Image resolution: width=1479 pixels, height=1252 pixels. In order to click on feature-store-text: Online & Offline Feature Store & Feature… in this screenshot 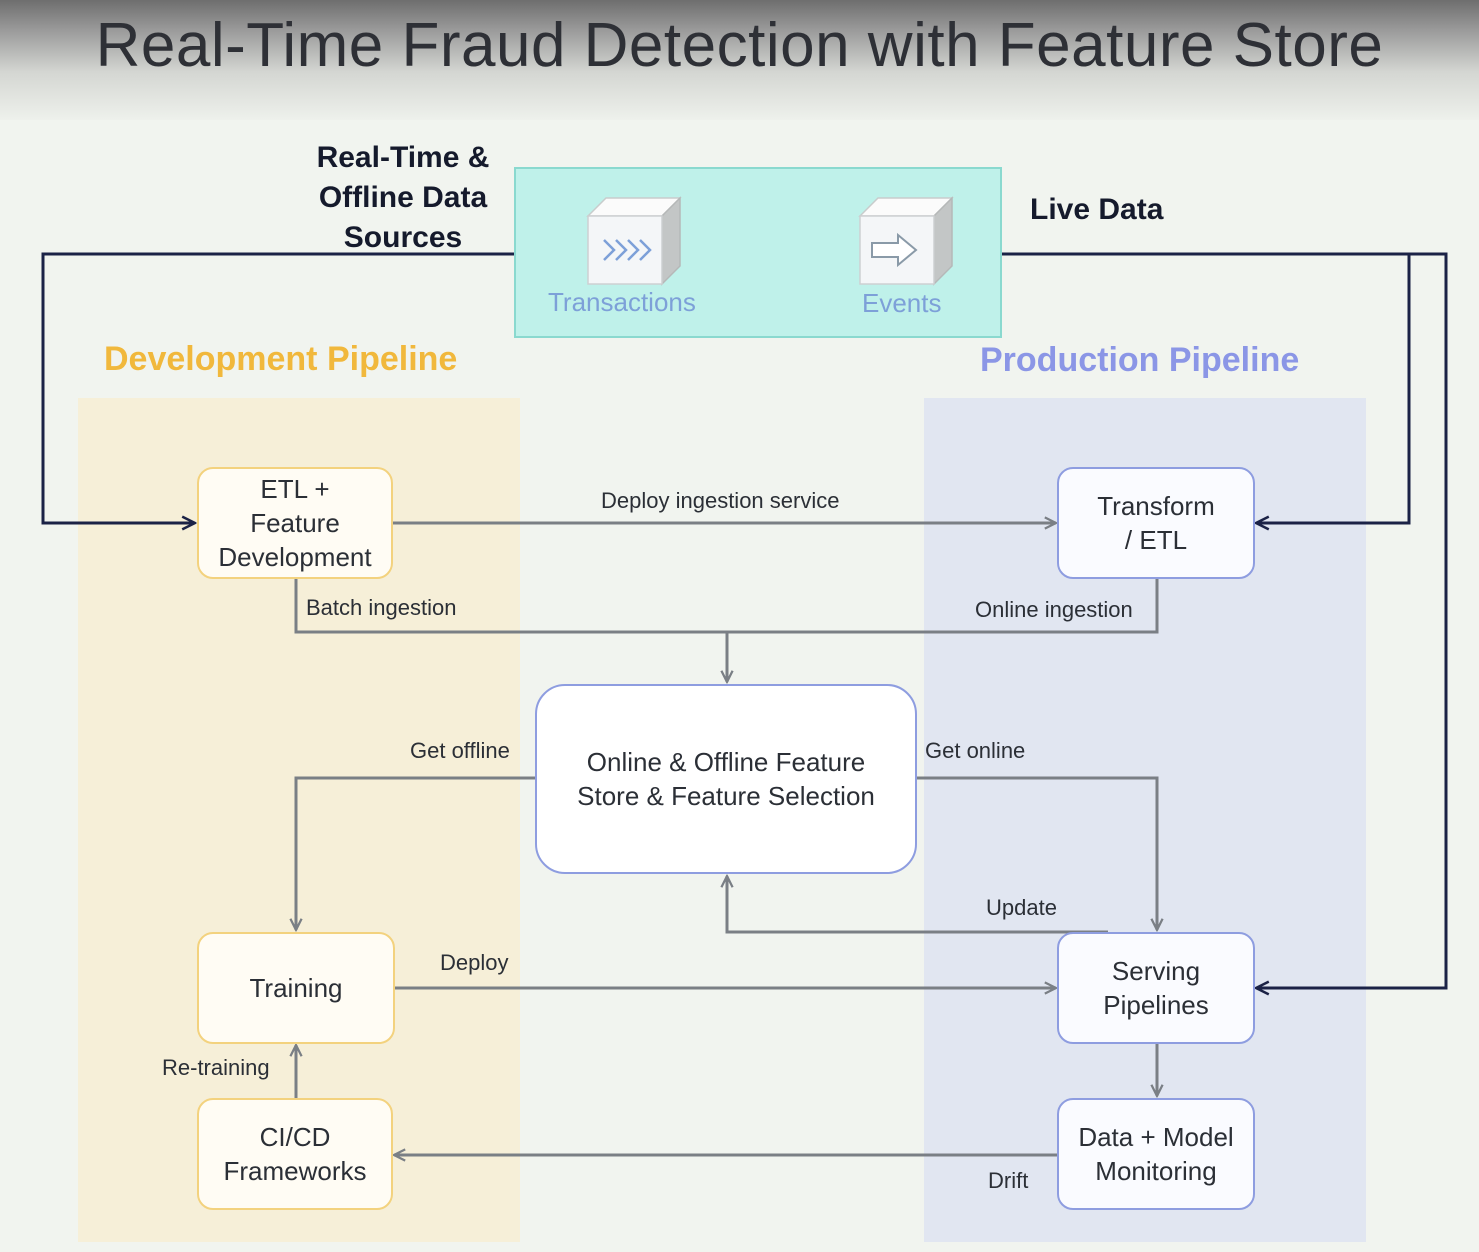, I will do `click(726, 779)`.